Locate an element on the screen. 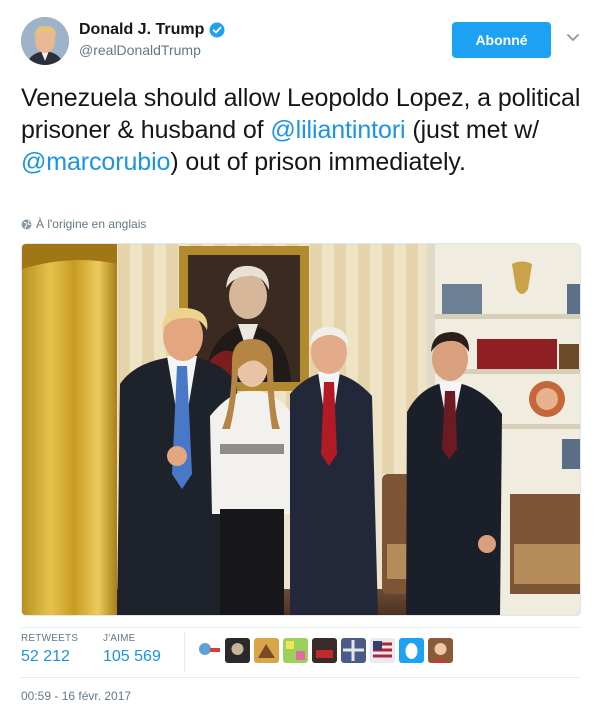  following-button: Abonné is located at coordinates (501, 40).